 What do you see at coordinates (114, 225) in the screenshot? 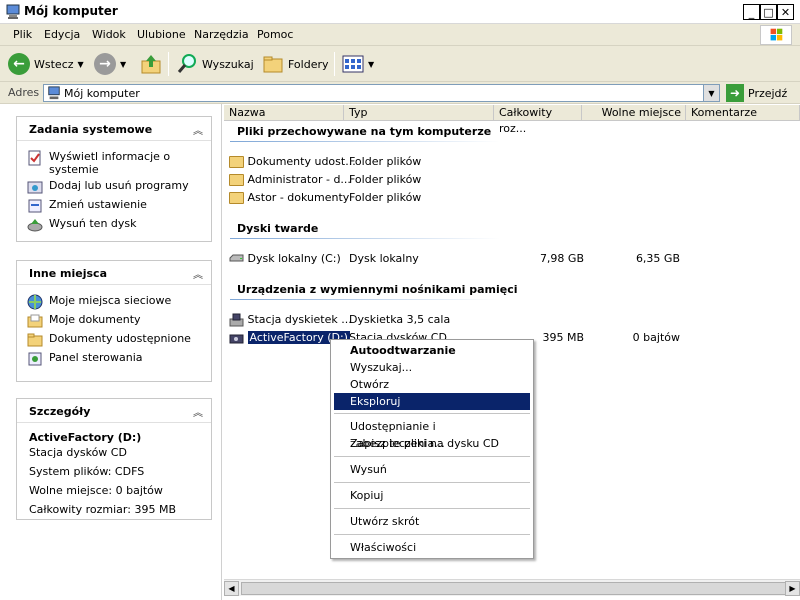
I see `task-eject-disk: Wysuń ten dysk` at bounding box center [114, 225].